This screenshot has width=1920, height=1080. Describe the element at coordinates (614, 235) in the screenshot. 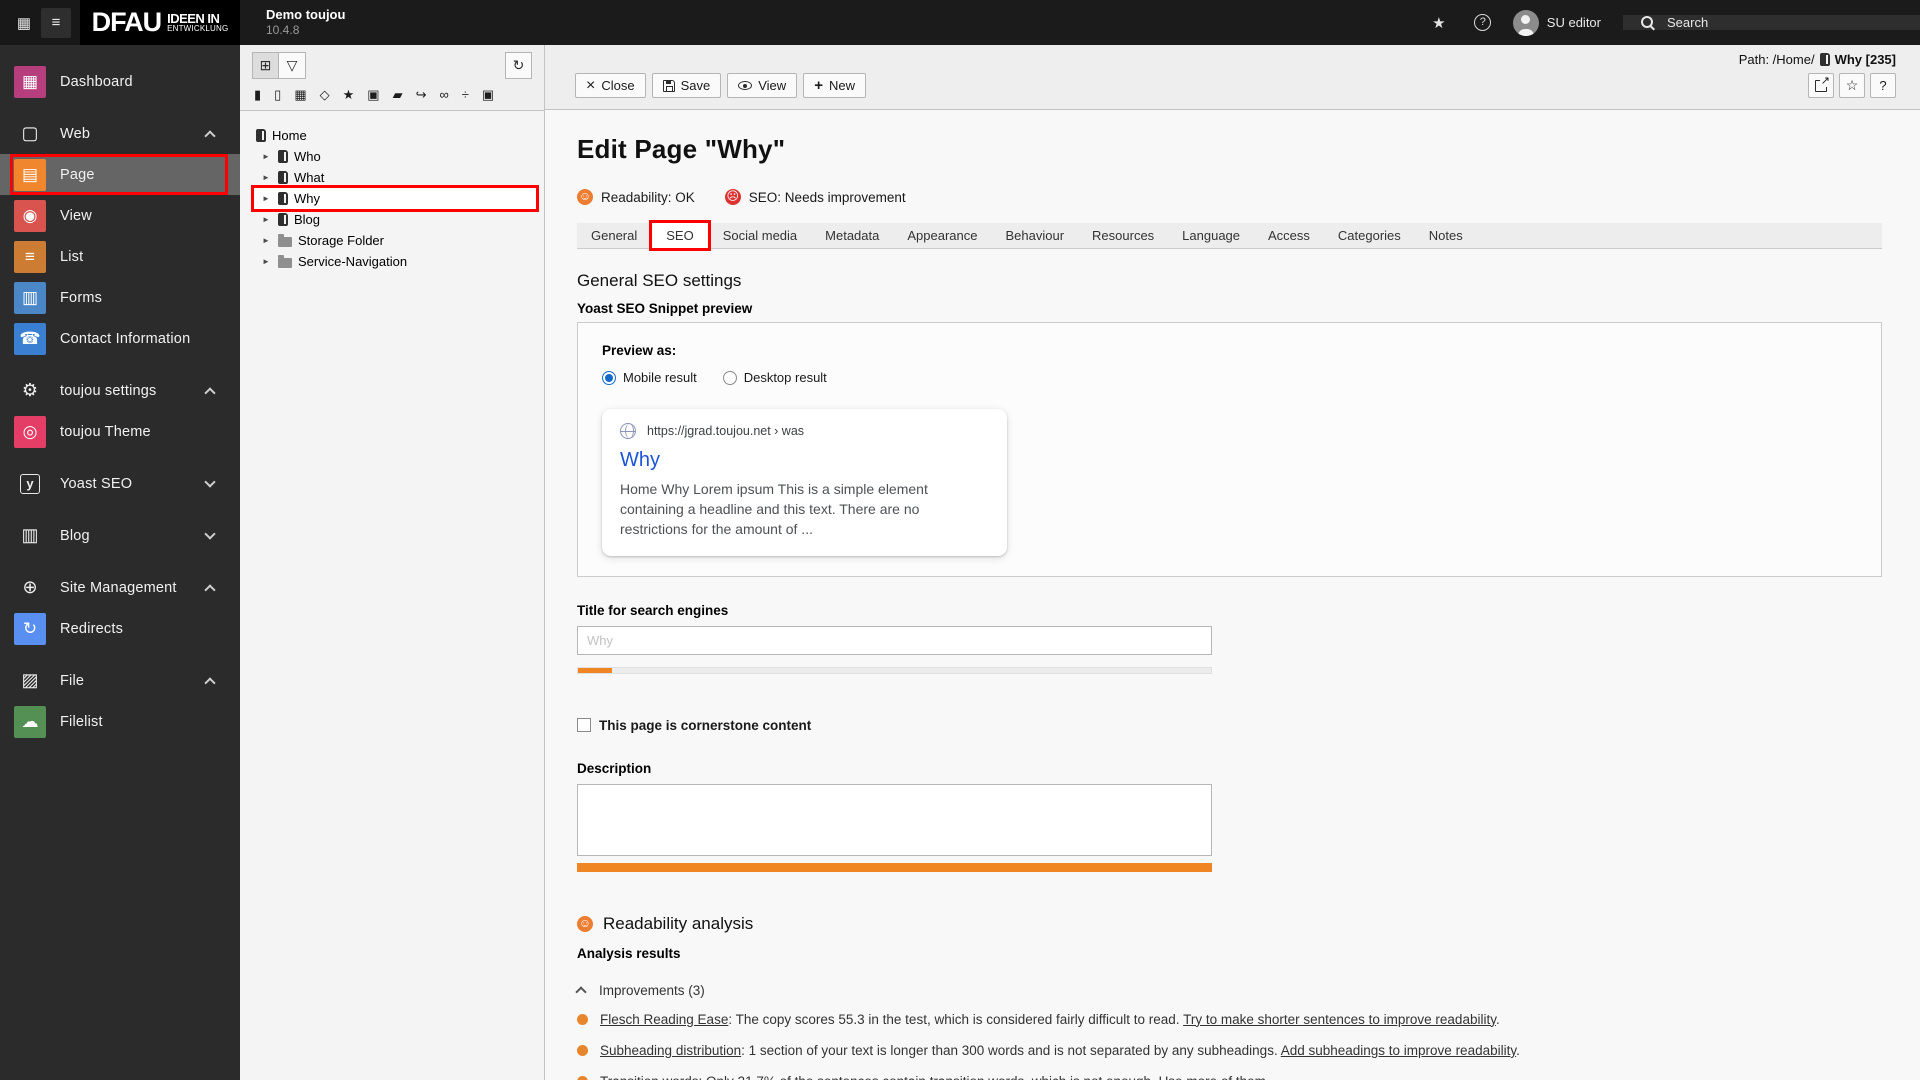

I see `tab: General` at that location.